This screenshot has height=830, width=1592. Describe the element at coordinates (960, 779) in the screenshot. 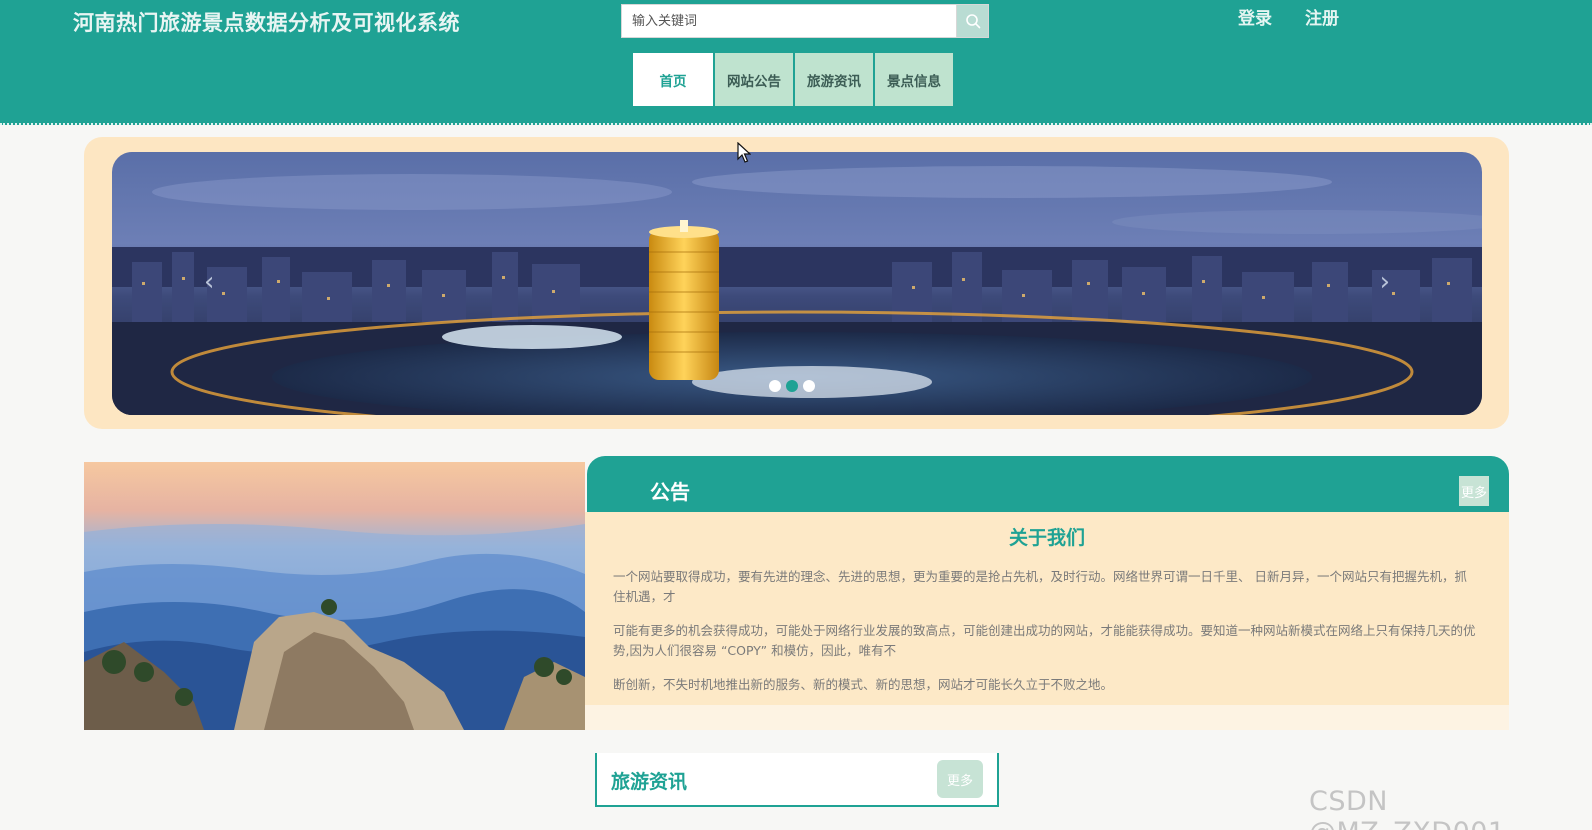

I see `travel-news-more-button: 更多` at that location.